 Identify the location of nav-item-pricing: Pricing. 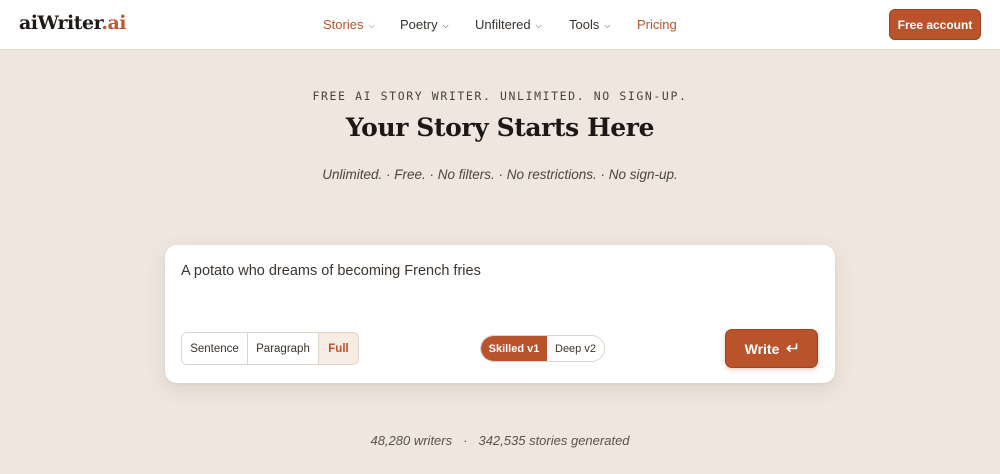
(657, 24).